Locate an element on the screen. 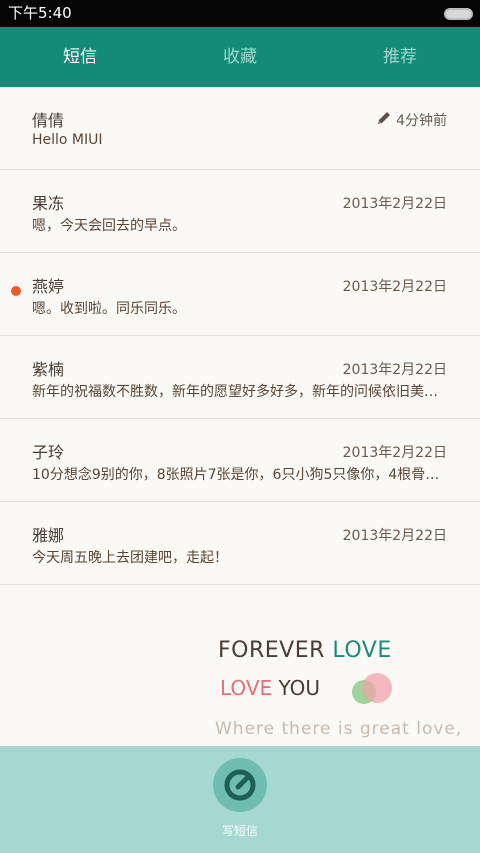 This screenshot has height=853, width=480. bottom-bar: 写短信 is located at coordinates (240, 799).